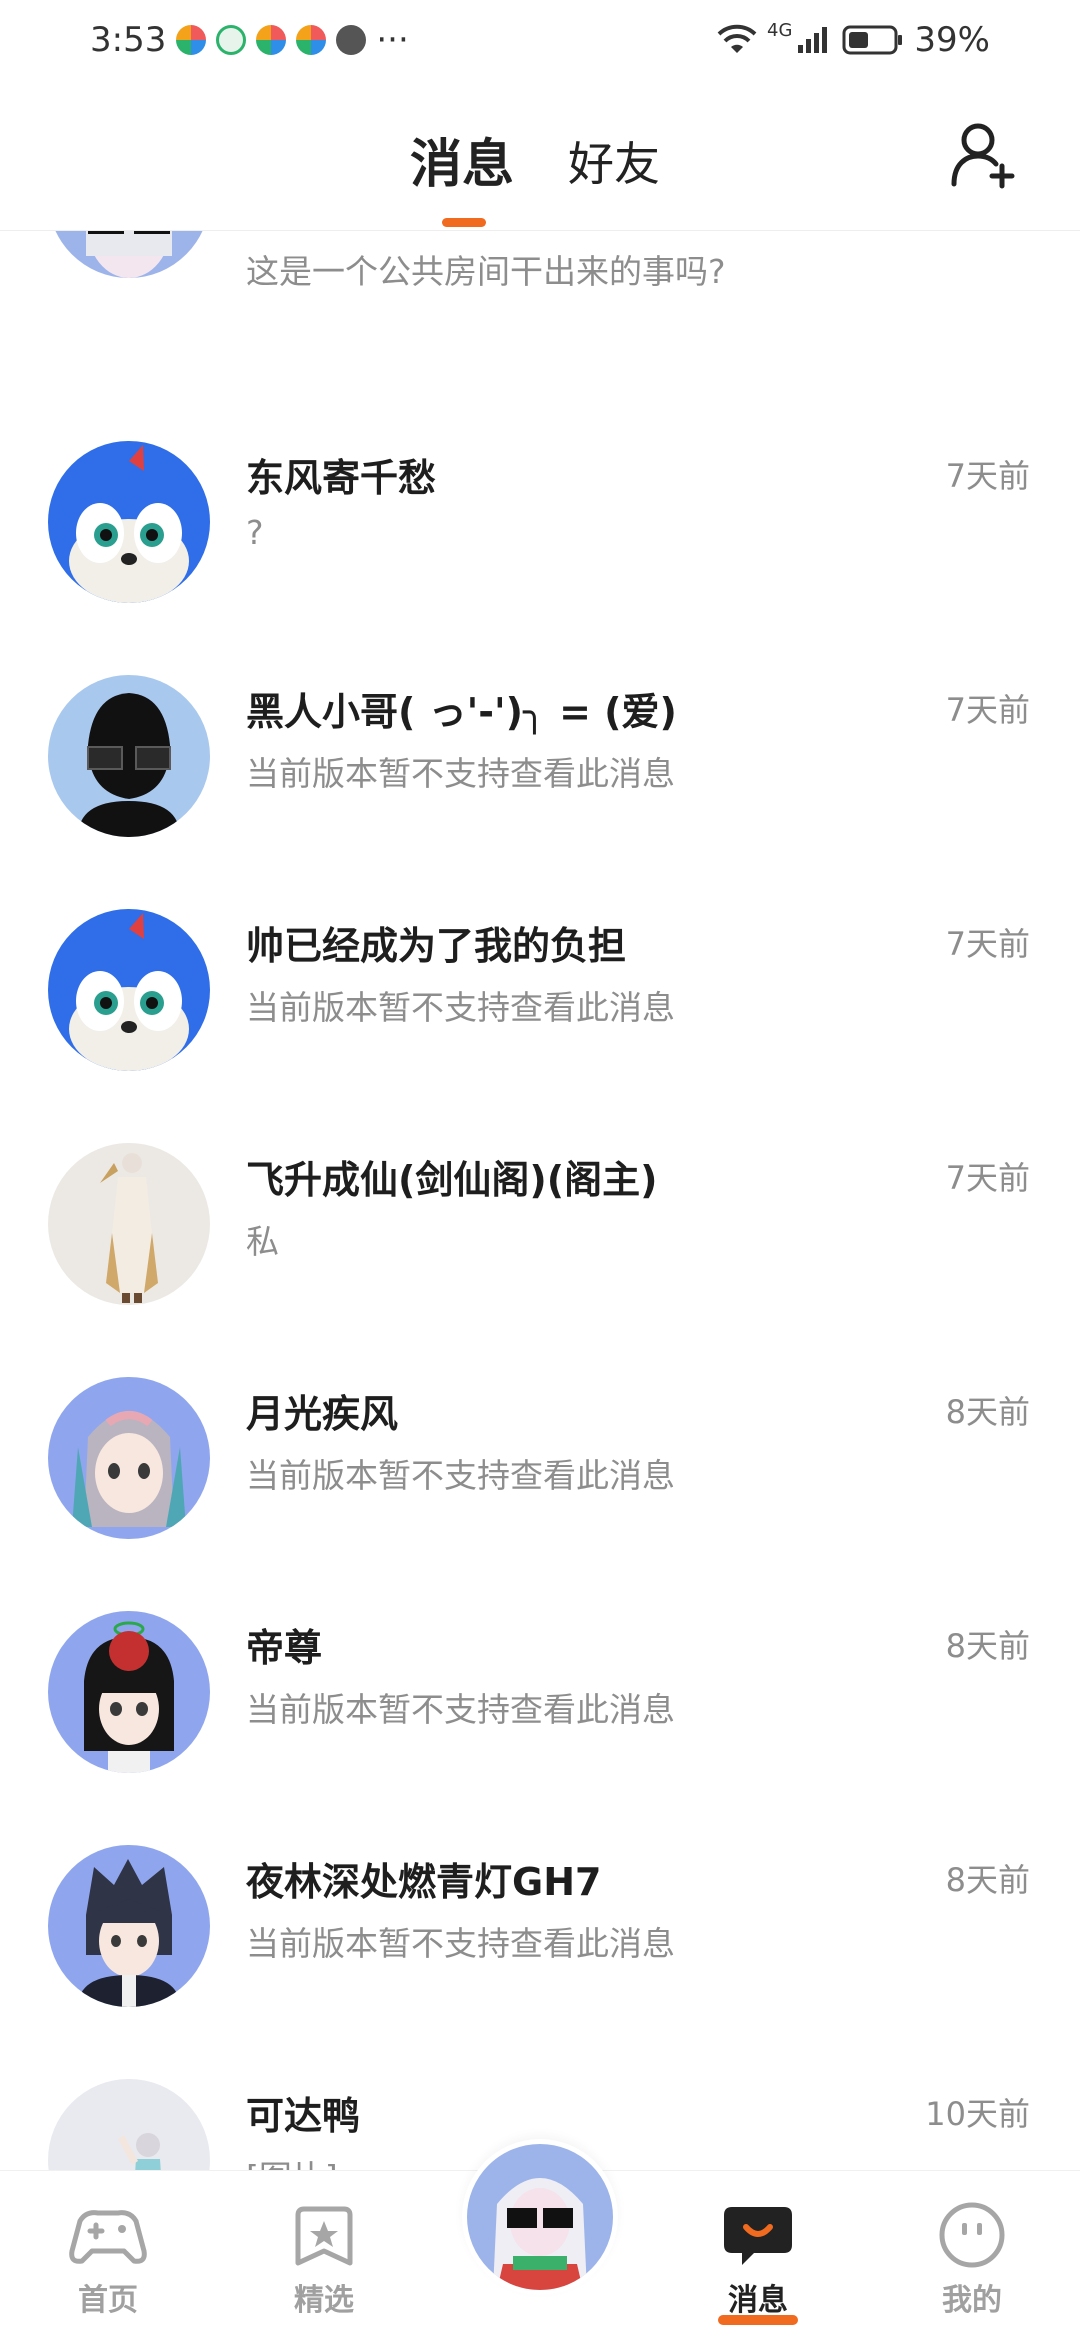 Image resolution: width=1080 pixels, height=2340 pixels. I want to click on avatar-character-icon, so click(540, 2217).